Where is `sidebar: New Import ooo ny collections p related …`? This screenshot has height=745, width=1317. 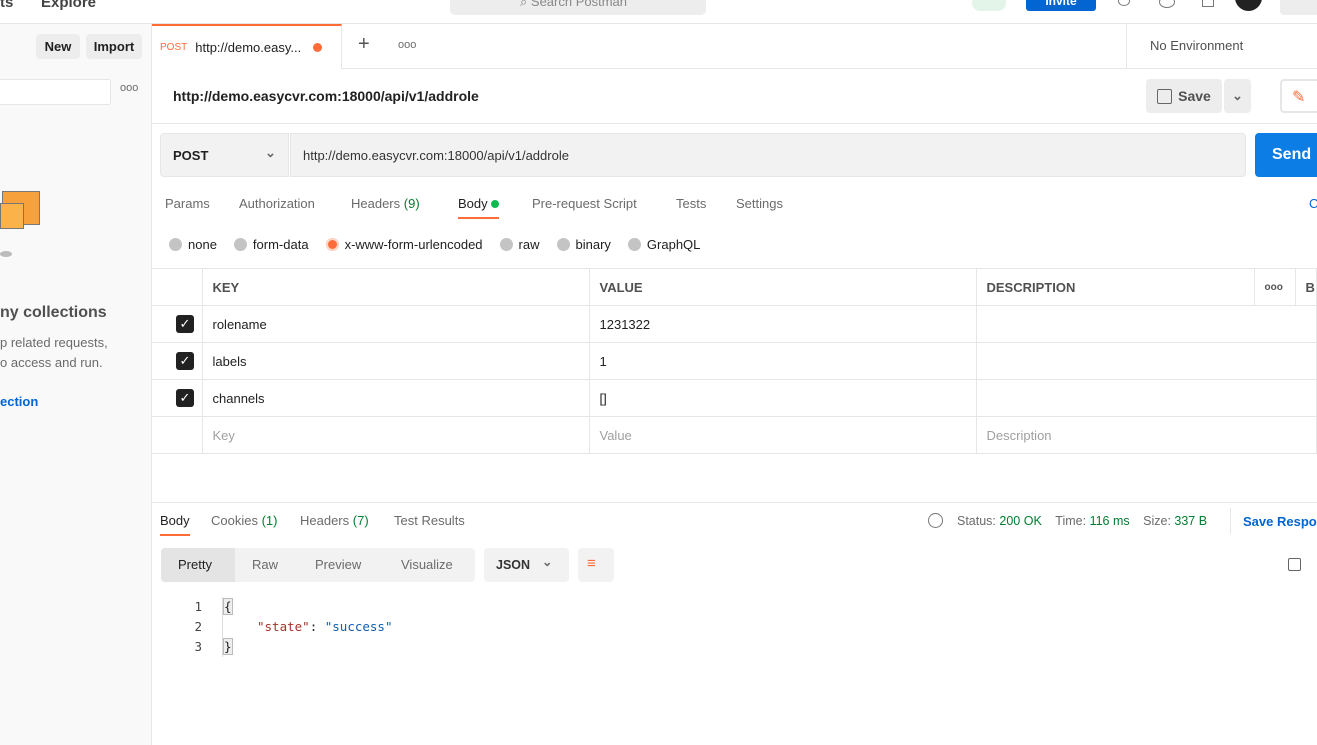
sidebar: New Import ooo ny collections p related … is located at coordinates (76, 384).